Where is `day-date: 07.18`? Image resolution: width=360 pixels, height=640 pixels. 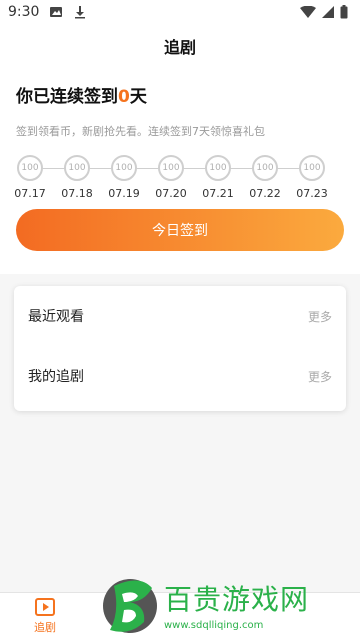 day-date: 07.18 is located at coordinates (77, 193).